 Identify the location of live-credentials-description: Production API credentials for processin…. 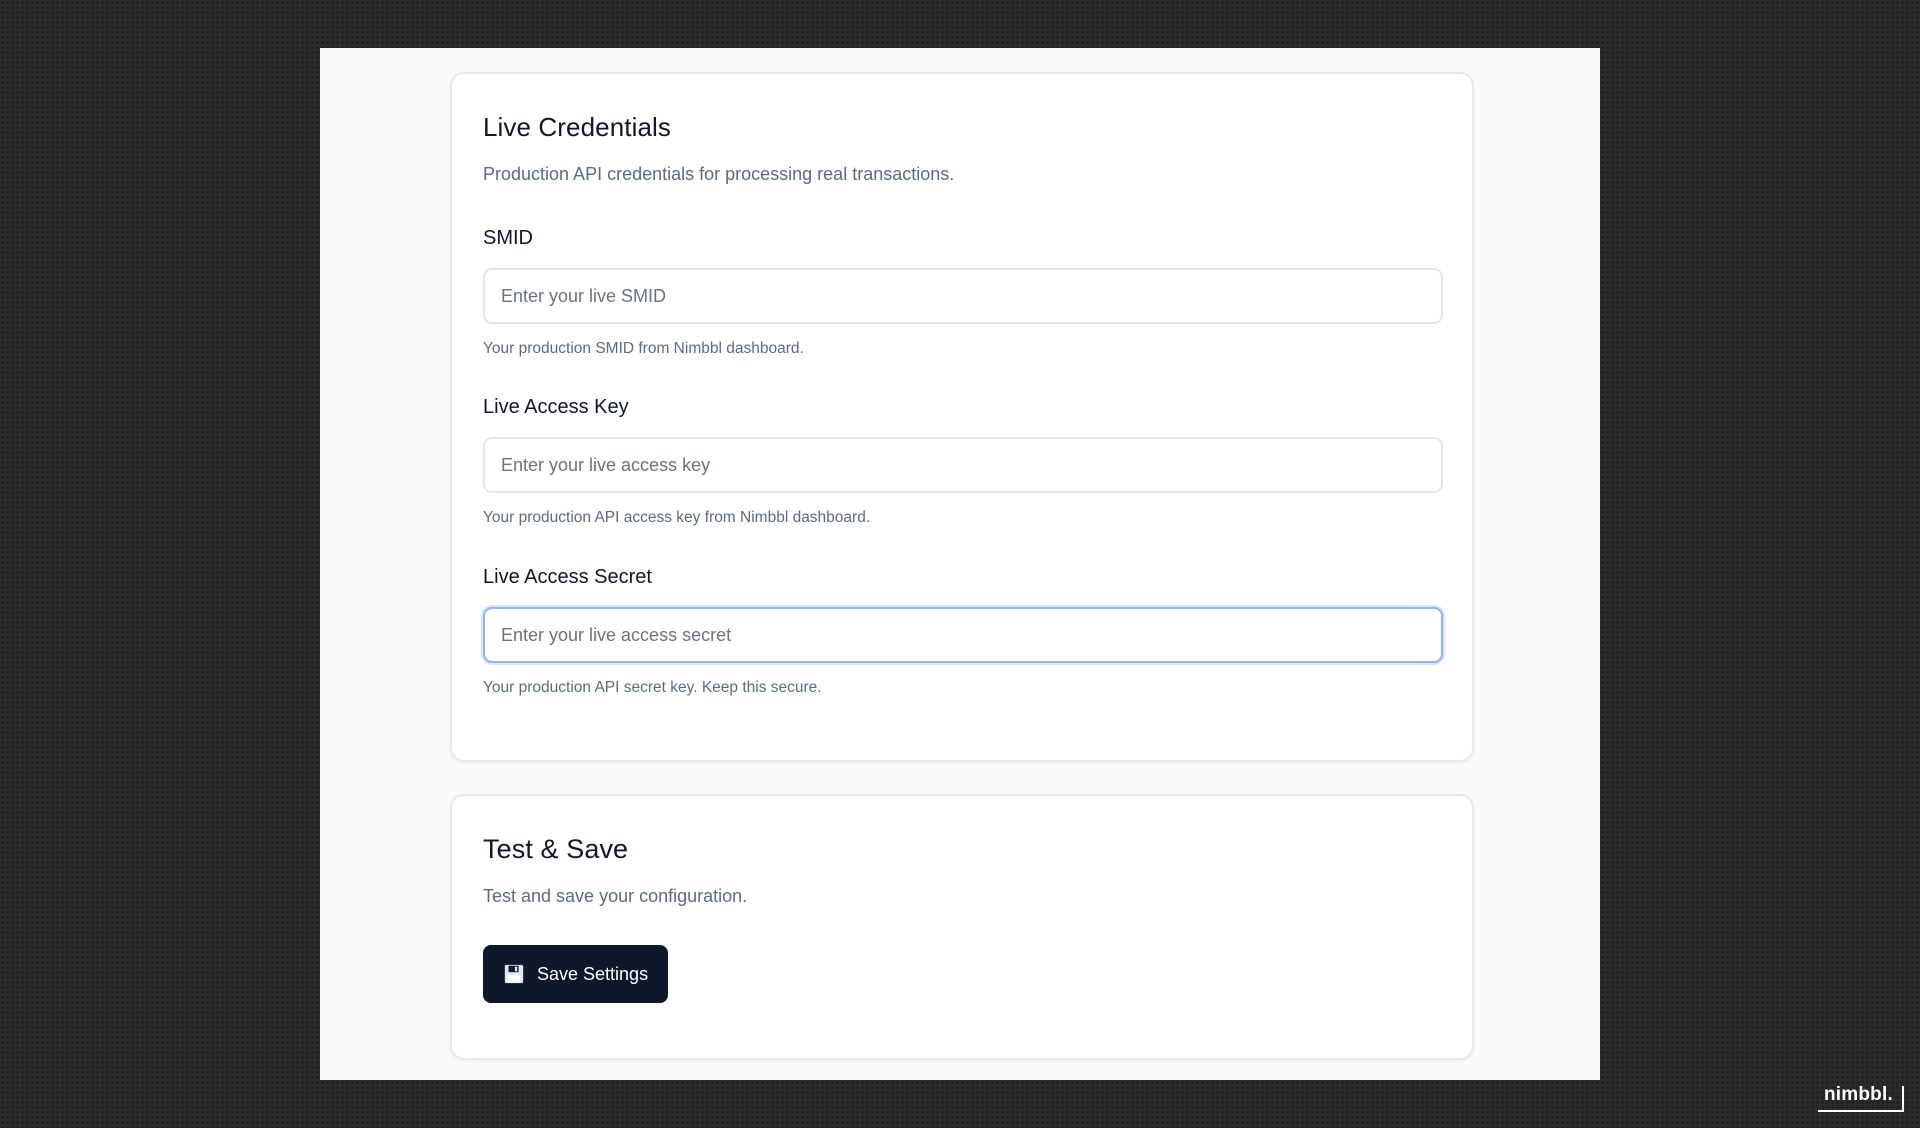
(719, 174).